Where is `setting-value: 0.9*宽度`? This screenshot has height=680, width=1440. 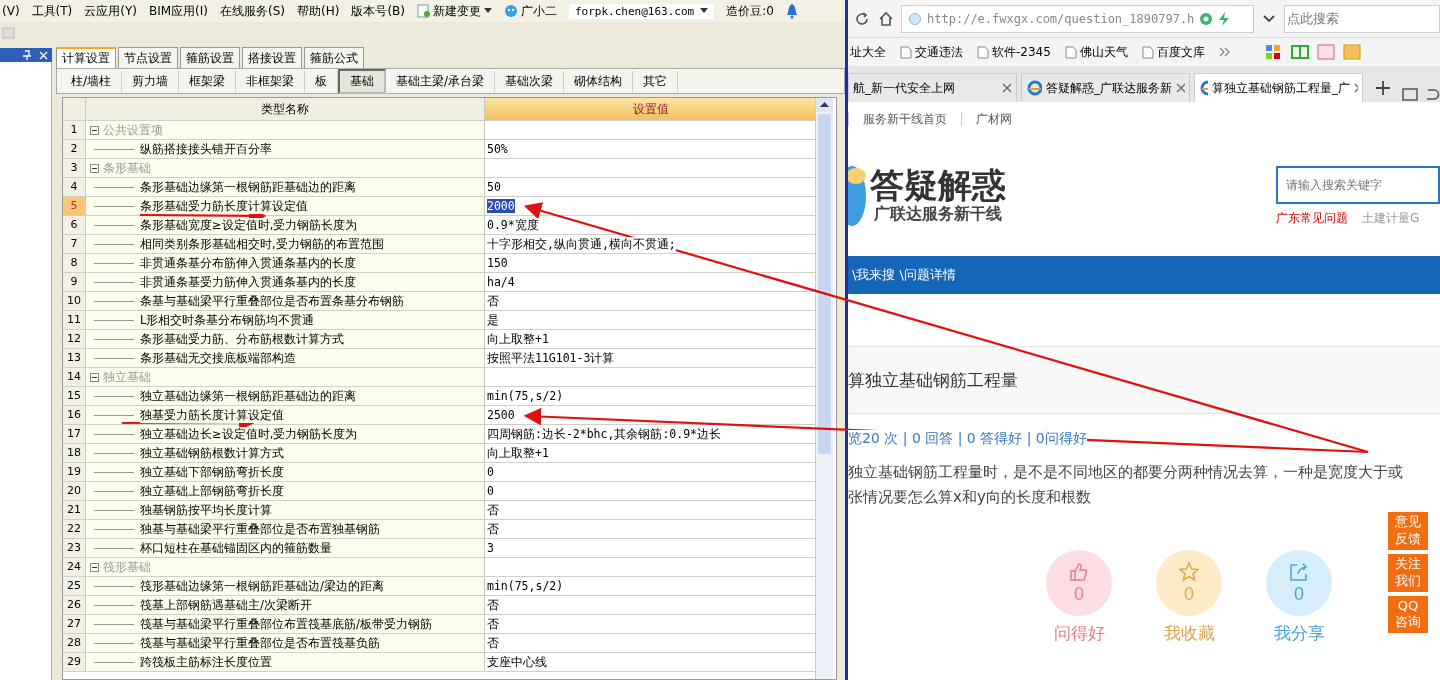 setting-value: 0.9*宽度 is located at coordinates (513, 225).